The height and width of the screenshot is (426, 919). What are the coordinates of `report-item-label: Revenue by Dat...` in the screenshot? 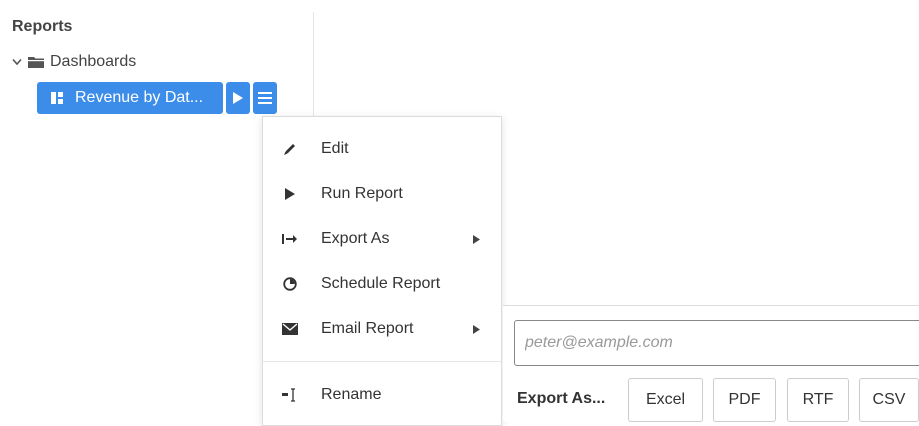 It's located at (139, 97).